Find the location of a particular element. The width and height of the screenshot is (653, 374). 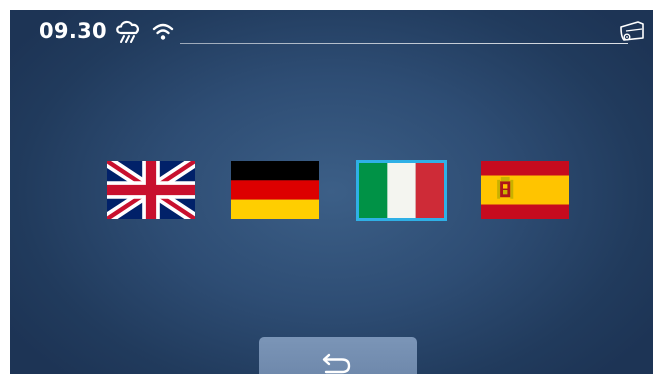

spain-flag-icon is located at coordinates (525, 190).